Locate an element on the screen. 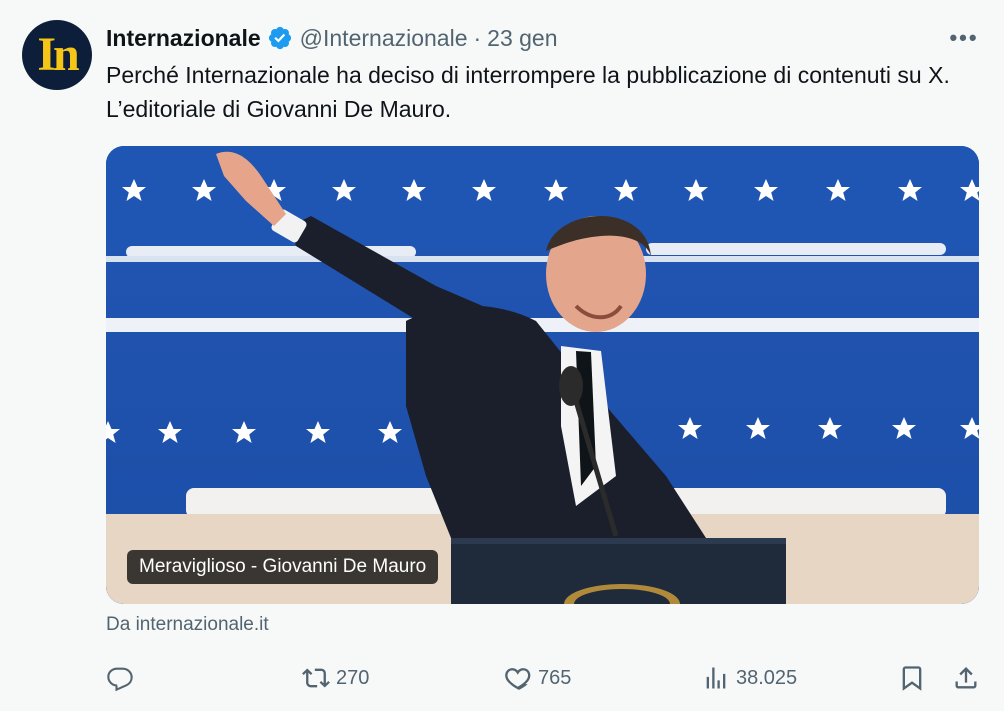 The image size is (1004, 711). retweet-icon is located at coordinates (316, 678).